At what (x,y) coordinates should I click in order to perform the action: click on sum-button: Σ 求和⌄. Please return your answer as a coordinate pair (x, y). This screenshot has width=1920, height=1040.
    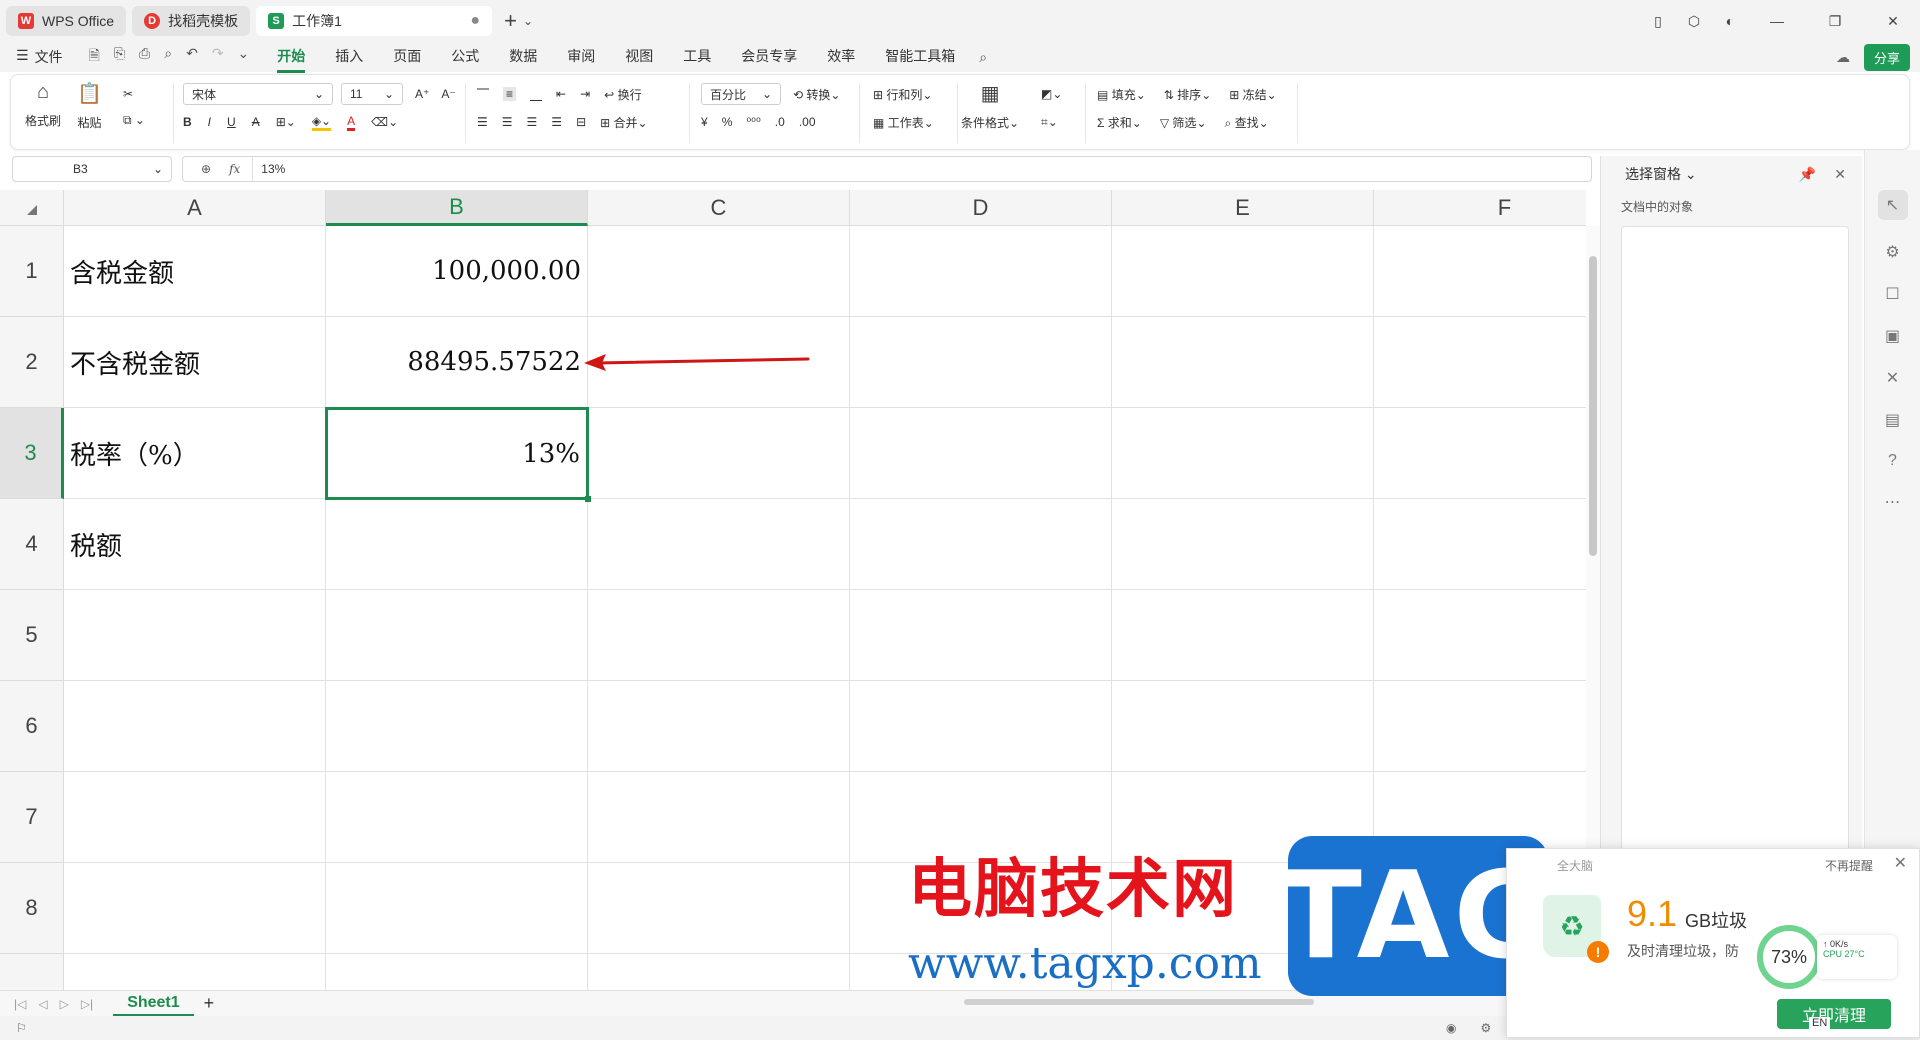
    Looking at the image, I should click on (1119, 122).